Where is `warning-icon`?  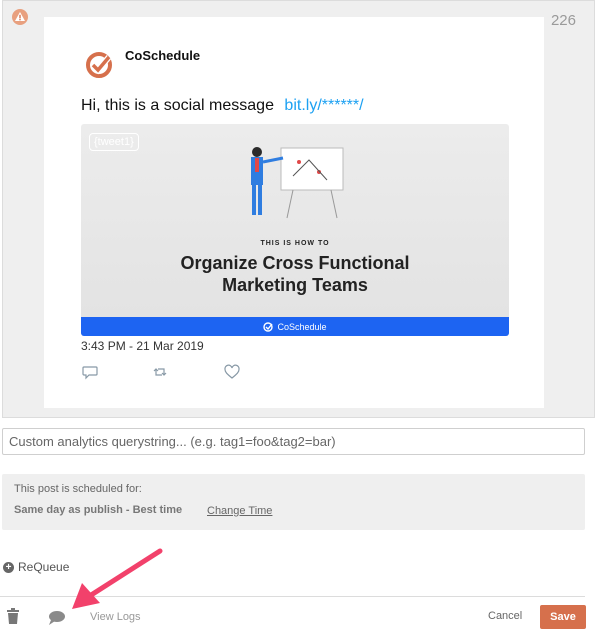
warning-icon is located at coordinates (20, 17).